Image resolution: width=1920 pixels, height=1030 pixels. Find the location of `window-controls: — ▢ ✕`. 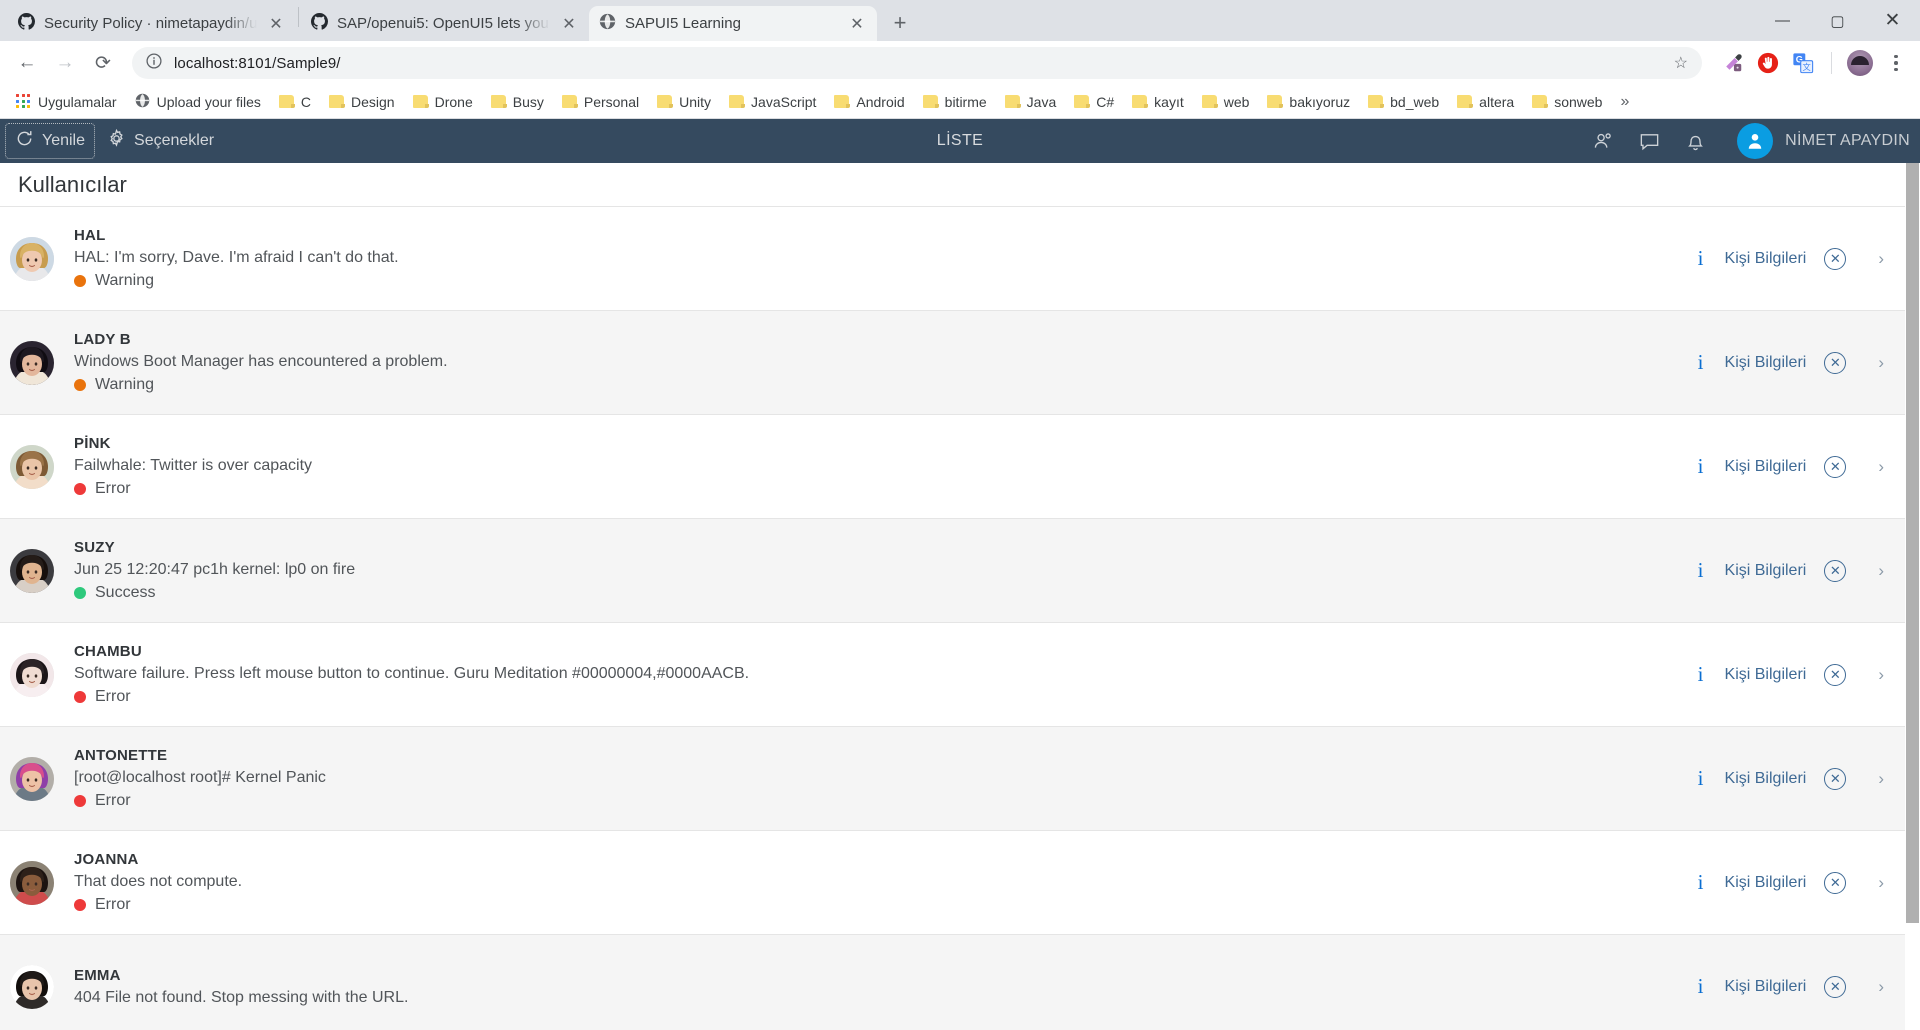

window-controls: — ▢ ✕ is located at coordinates (1837, 20).